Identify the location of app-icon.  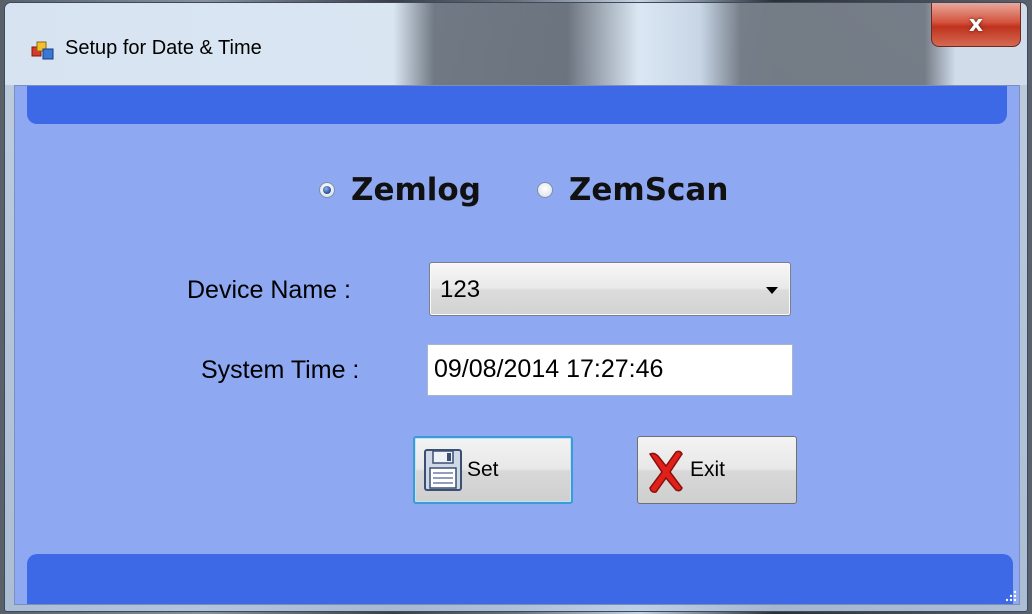
(42, 50).